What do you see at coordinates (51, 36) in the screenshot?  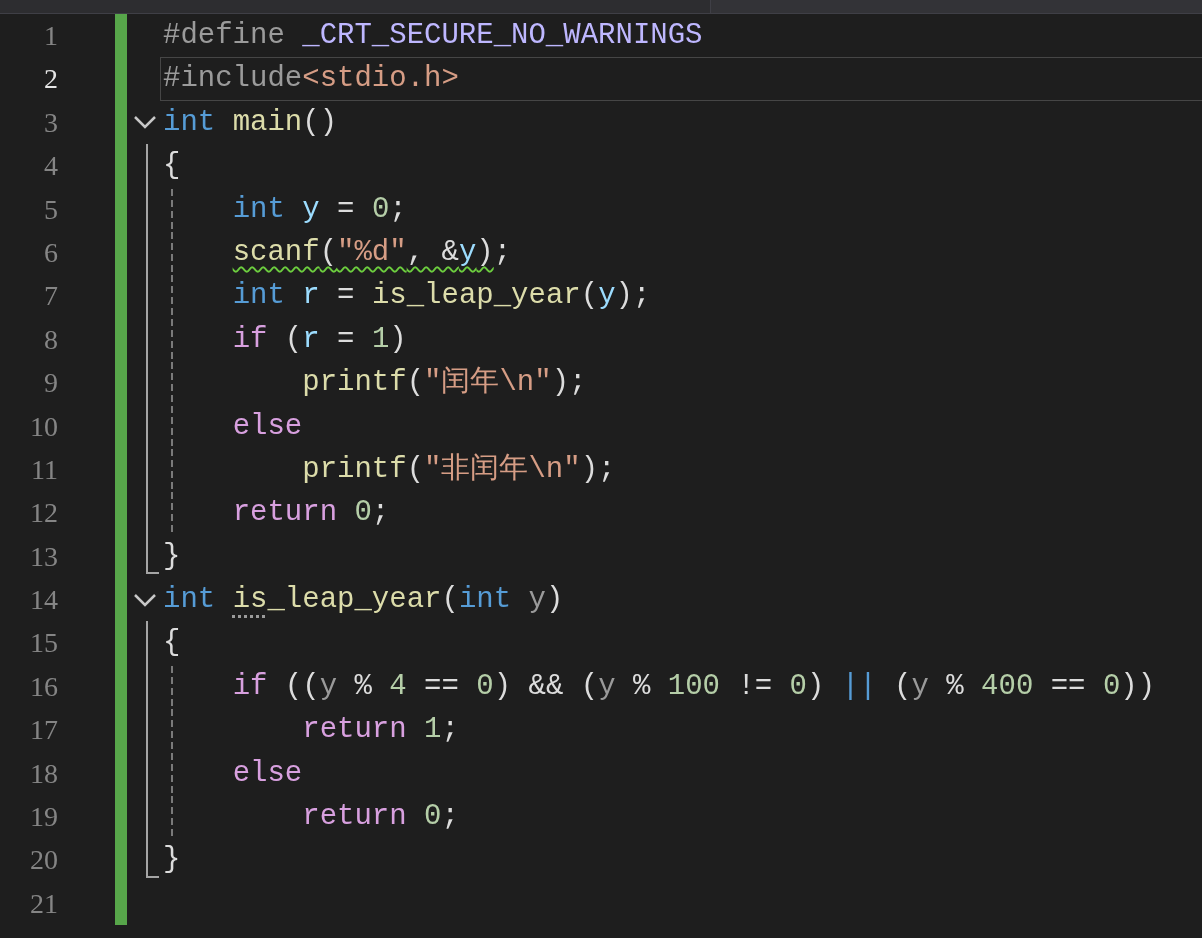 I see `line-number: 1` at bounding box center [51, 36].